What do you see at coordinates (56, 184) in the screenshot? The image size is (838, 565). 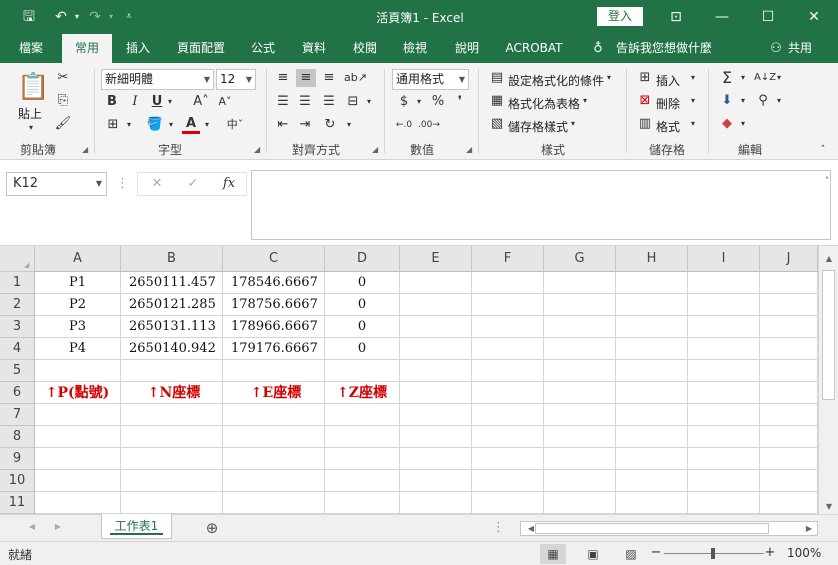 I see `name-box: K12 ▼` at bounding box center [56, 184].